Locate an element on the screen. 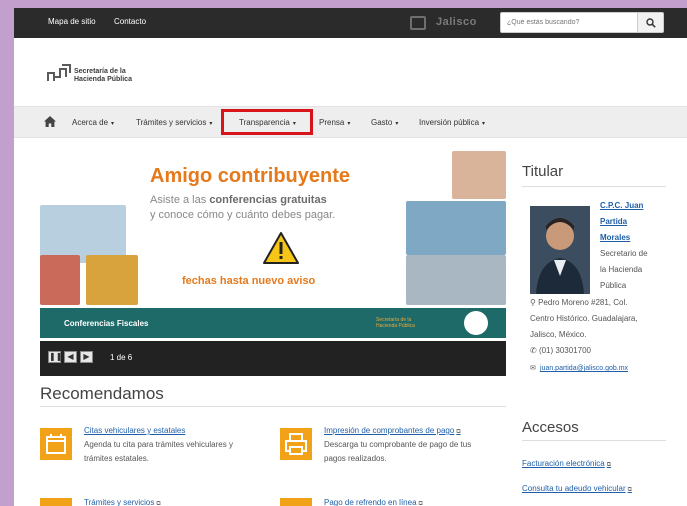 The image size is (687, 506). nav-item-acerca: Acerca de ▾ is located at coordinates (93, 122).